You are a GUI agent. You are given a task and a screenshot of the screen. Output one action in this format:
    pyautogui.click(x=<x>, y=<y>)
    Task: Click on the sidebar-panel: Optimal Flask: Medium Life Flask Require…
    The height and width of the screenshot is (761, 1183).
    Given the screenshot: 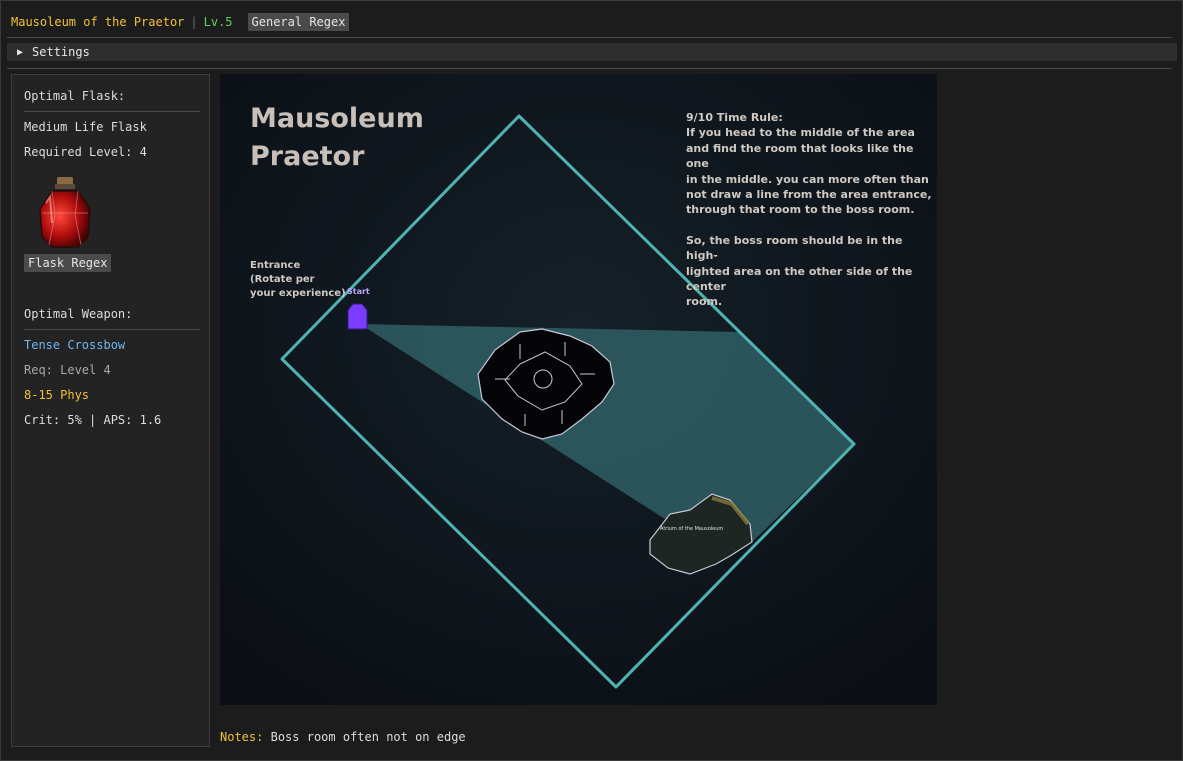 What is the action you would take?
    pyautogui.click(x=110, y=410)
    